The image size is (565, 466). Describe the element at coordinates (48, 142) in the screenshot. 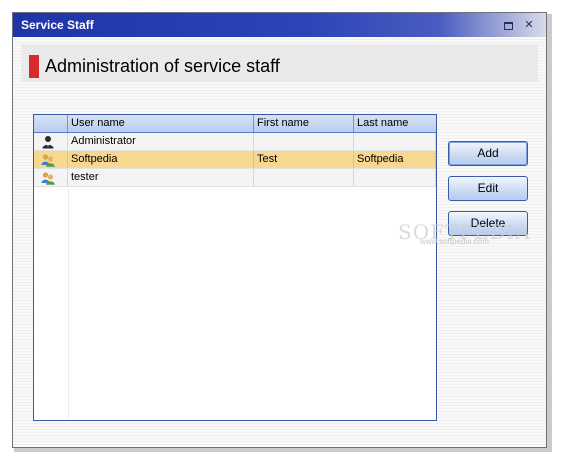

I see `admin-user-icon` at that location.